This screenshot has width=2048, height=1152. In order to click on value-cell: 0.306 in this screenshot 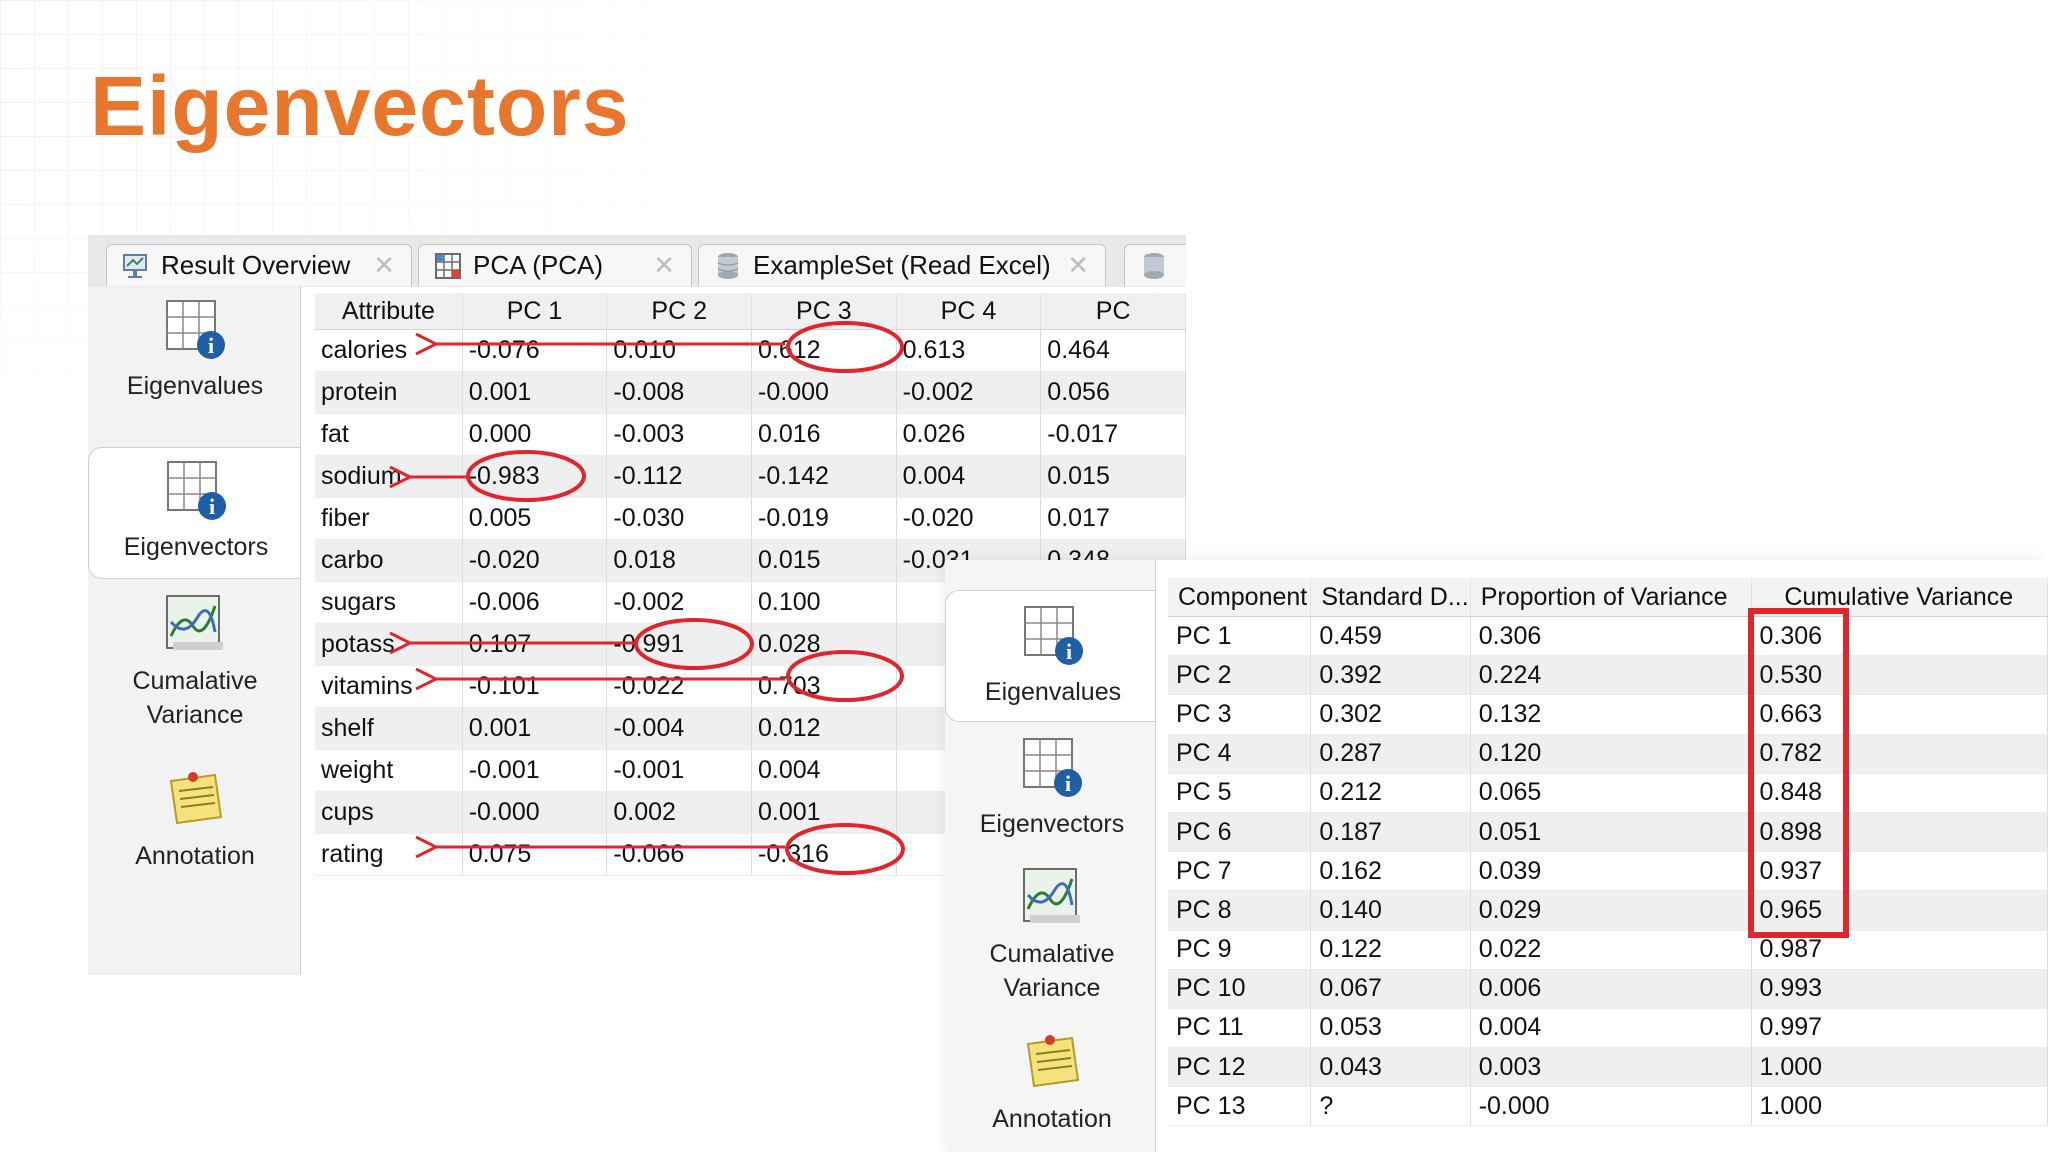, I will do `click(1611, 636)`.